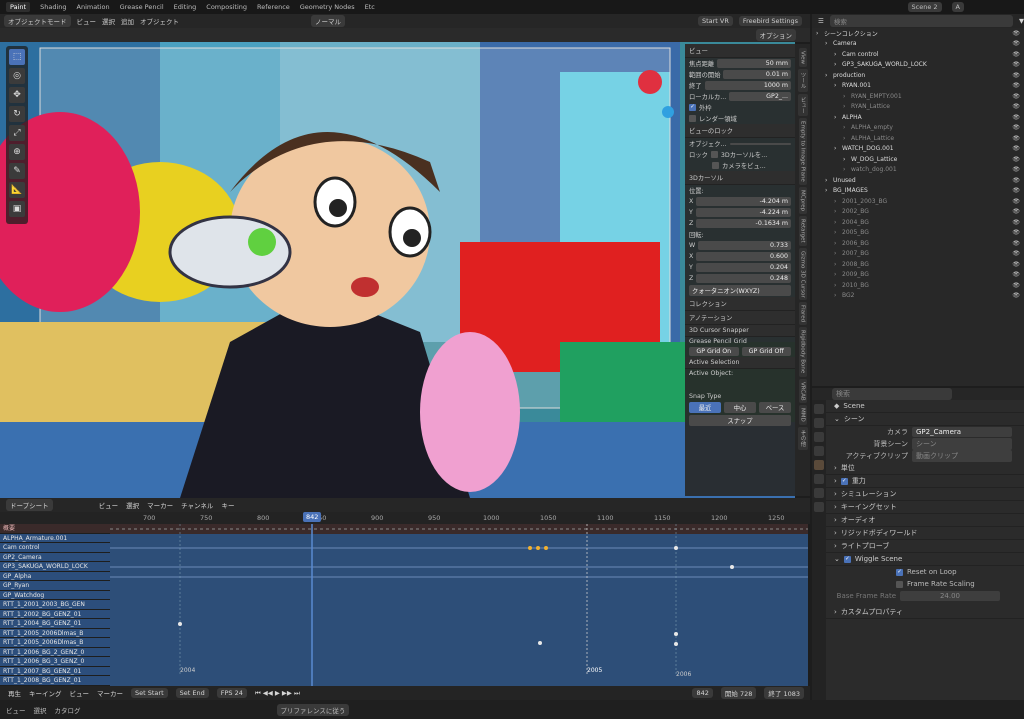 The image size is (1024, 719). What do you see at coordinates (692, 107) in the screenshot?
I see `lock-checkbox: ✓` at bounding box center [692, 107].